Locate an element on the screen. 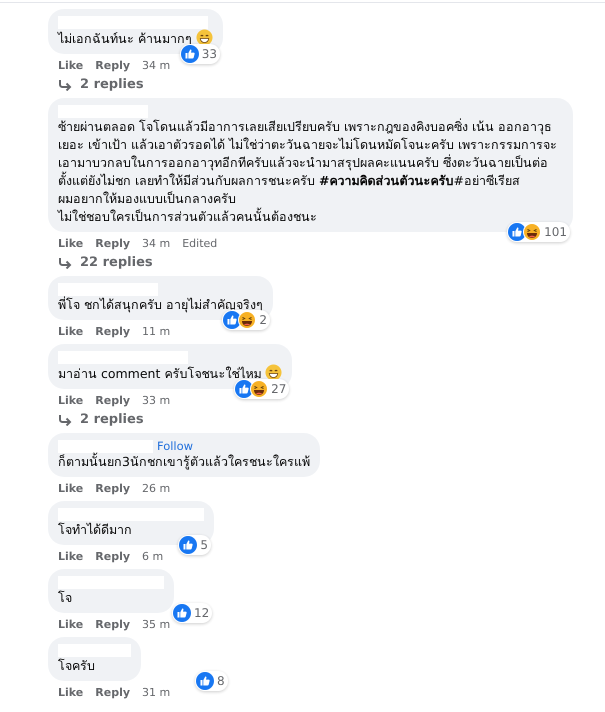 The height and width of the screenshot is (712, 605). reaction-badge: 27 is located at coordinates (262, 389).